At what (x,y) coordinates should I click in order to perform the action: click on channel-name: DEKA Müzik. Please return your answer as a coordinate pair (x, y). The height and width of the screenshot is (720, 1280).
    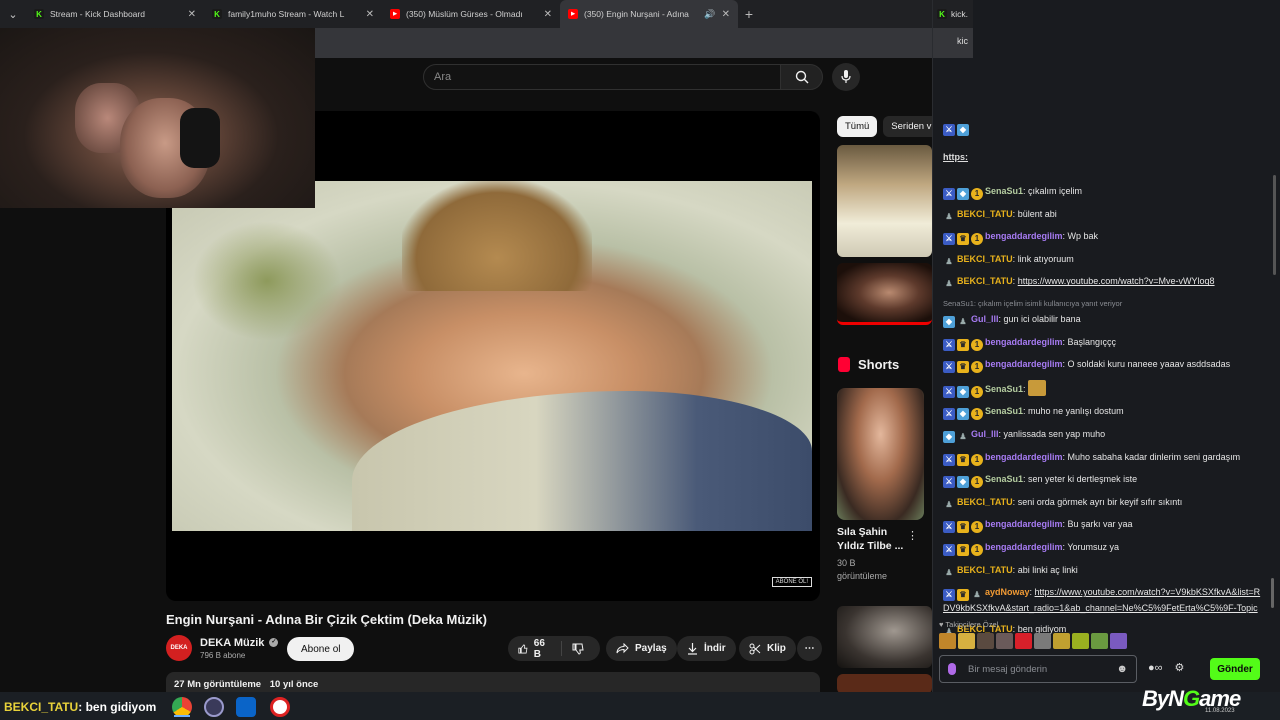
    Looking at the image, I should click on (232, 643).